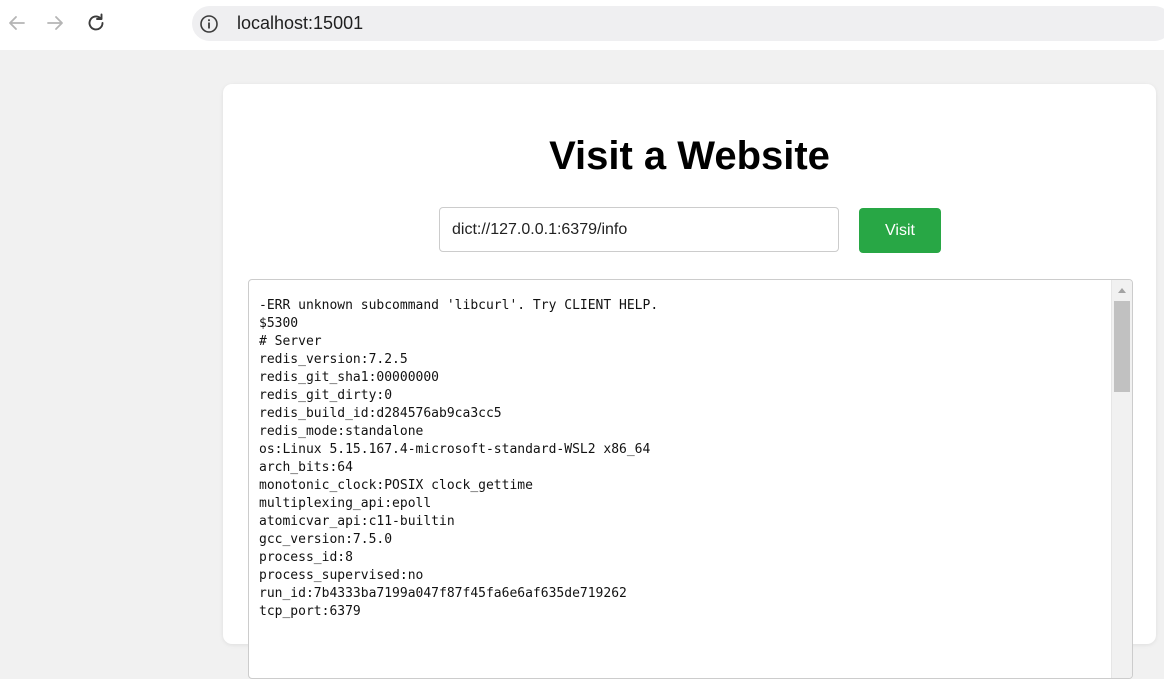  Describe the element at coordinates (300, 23) in the screenshot. I see `url-text: localhost:15001` at that location.